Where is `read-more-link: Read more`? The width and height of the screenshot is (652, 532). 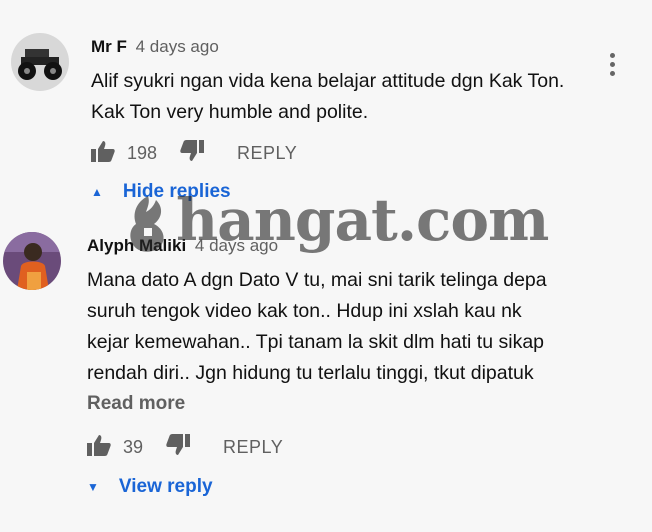 read-more-link: Read more is located at coordinates (136, 404).